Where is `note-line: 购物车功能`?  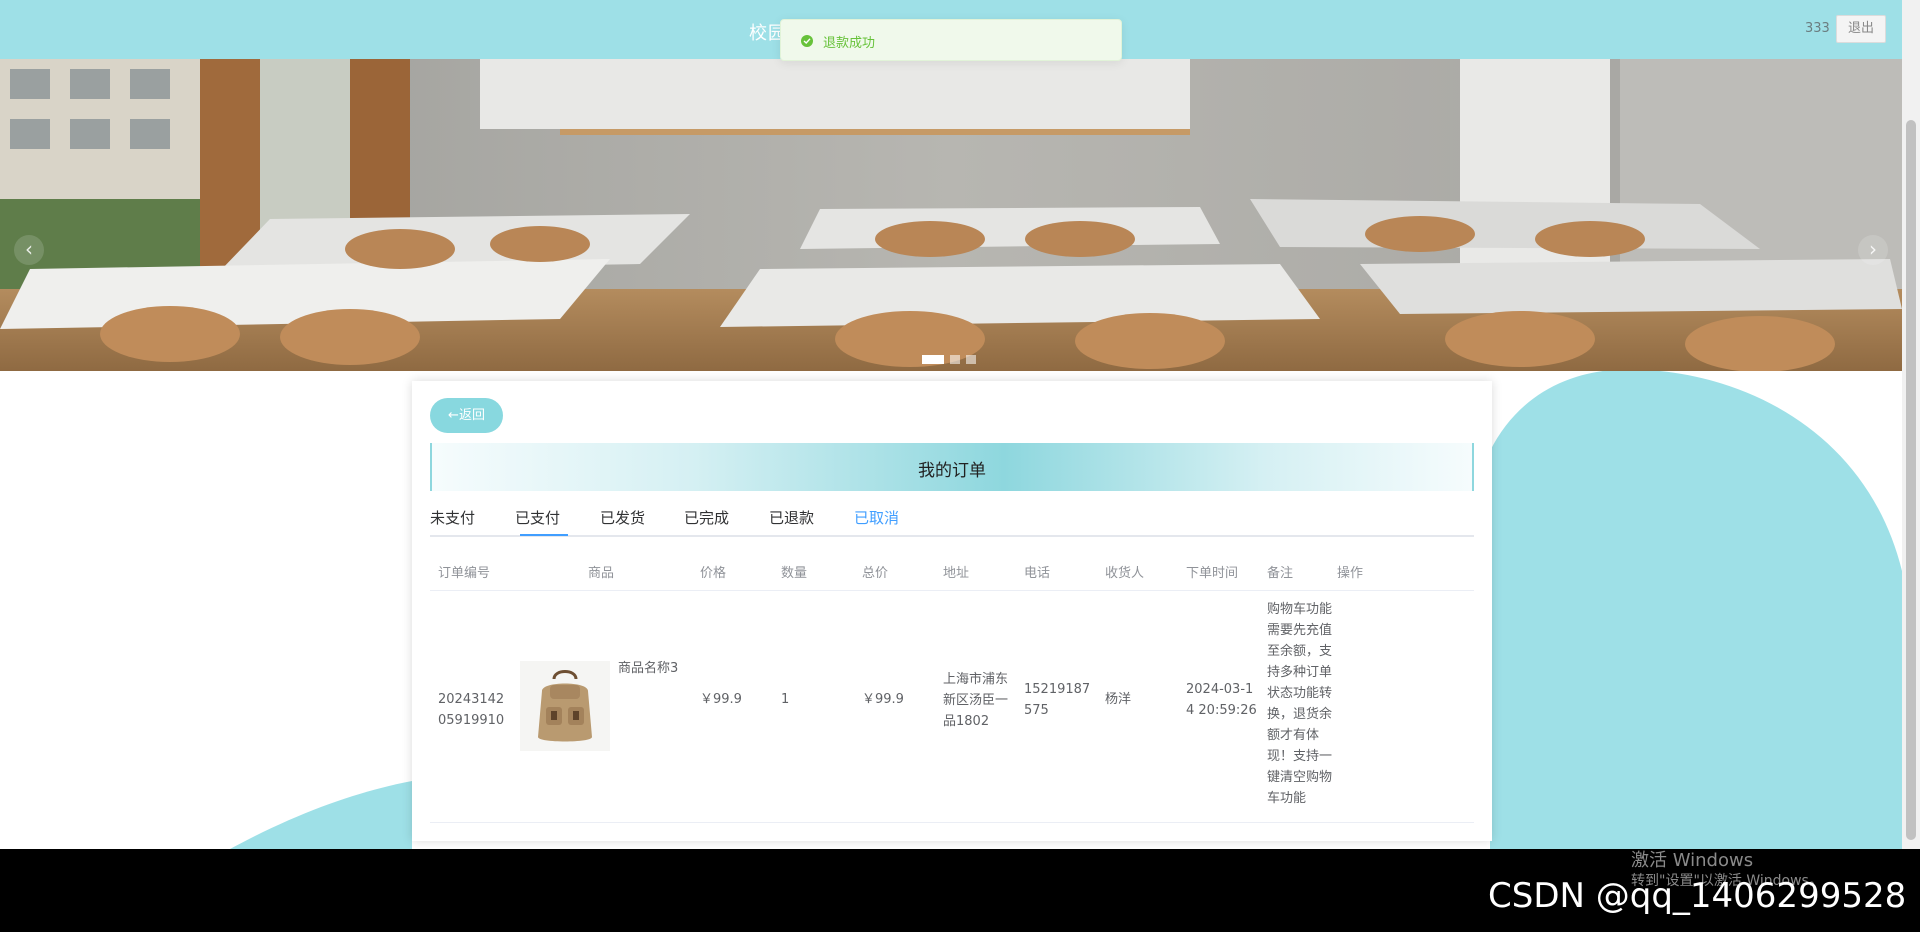
note-line: 购物车功能 is located at coordinates (1300, 609).